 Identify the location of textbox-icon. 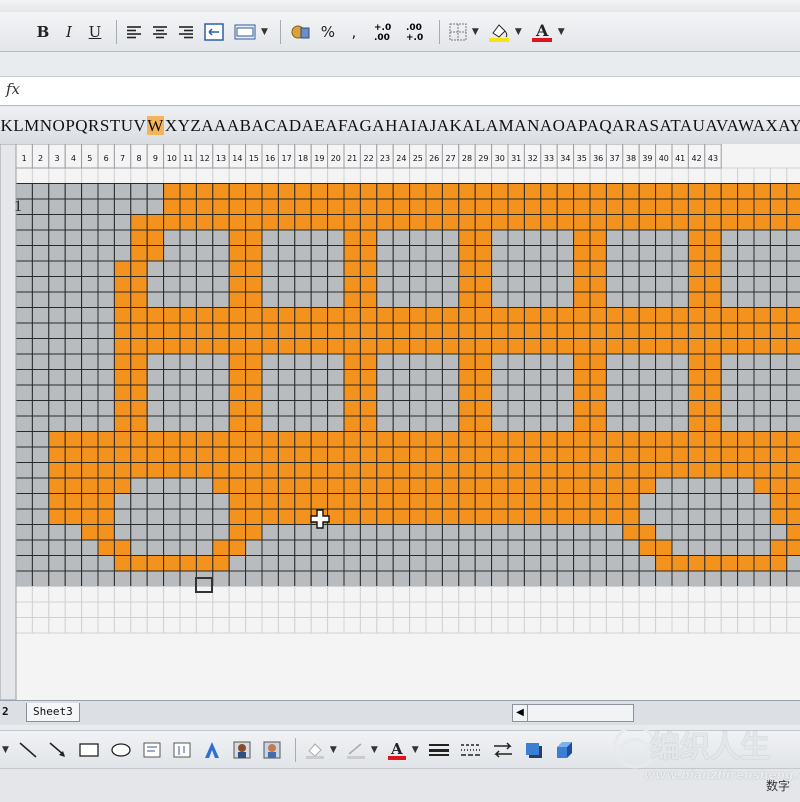
(152, 750).